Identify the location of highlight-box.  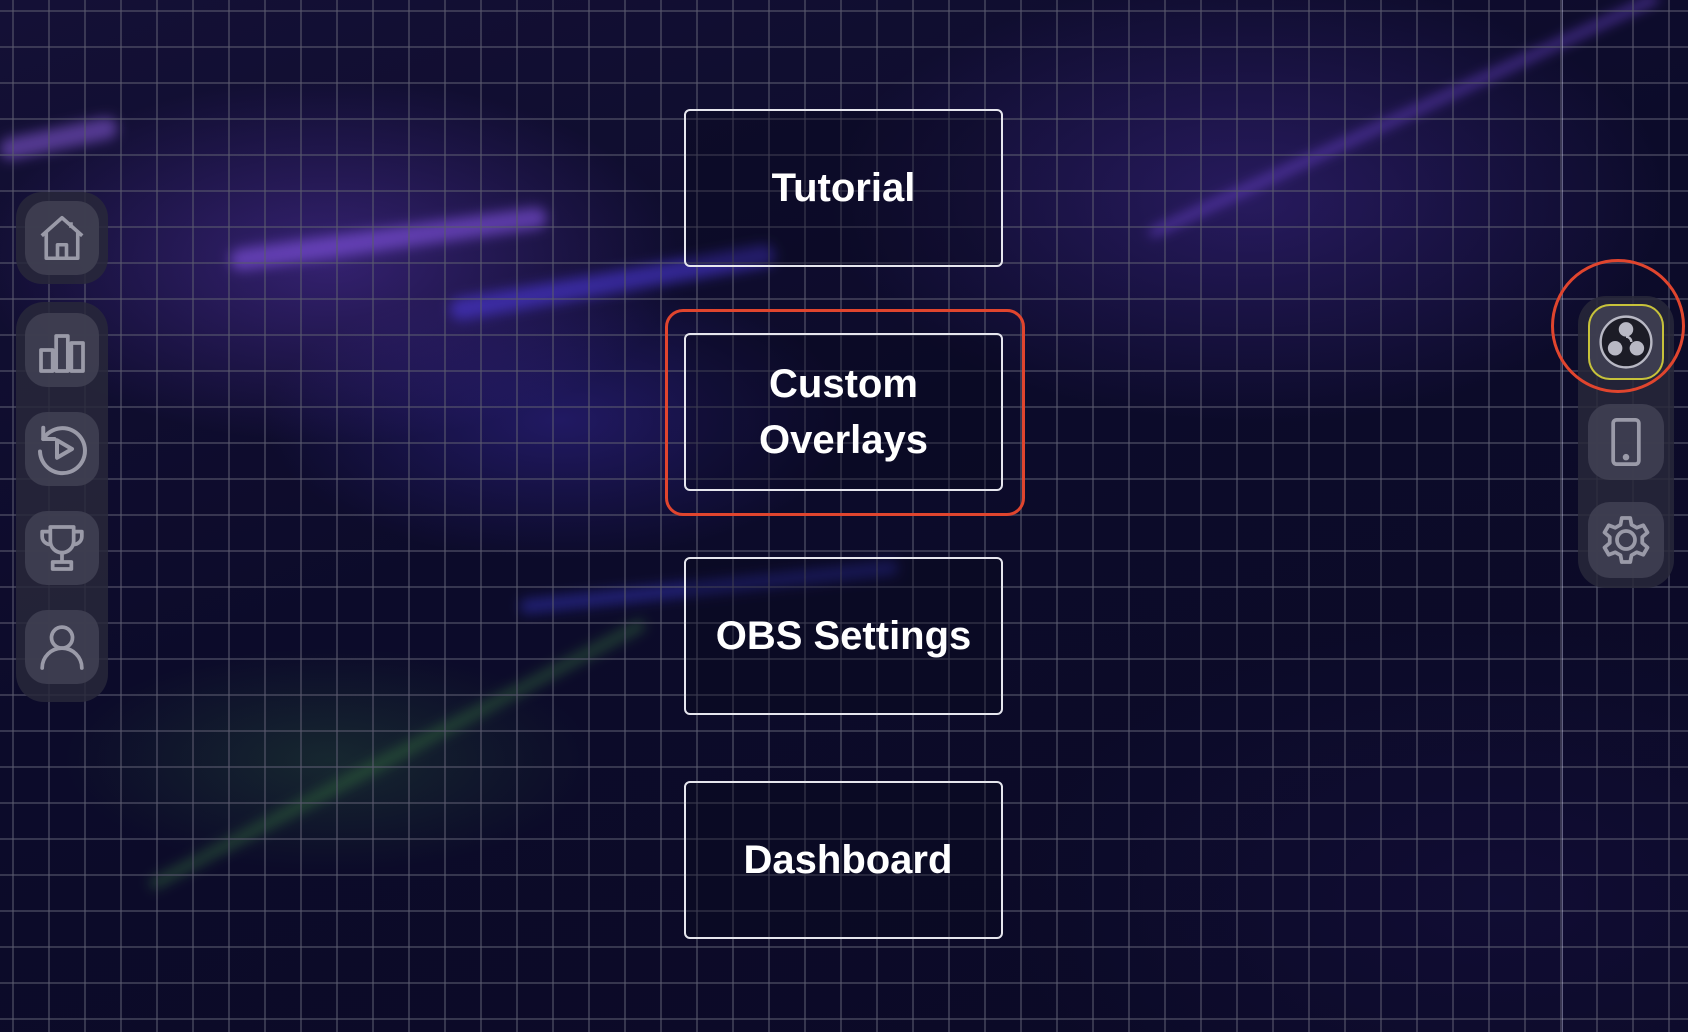
(845, 412).